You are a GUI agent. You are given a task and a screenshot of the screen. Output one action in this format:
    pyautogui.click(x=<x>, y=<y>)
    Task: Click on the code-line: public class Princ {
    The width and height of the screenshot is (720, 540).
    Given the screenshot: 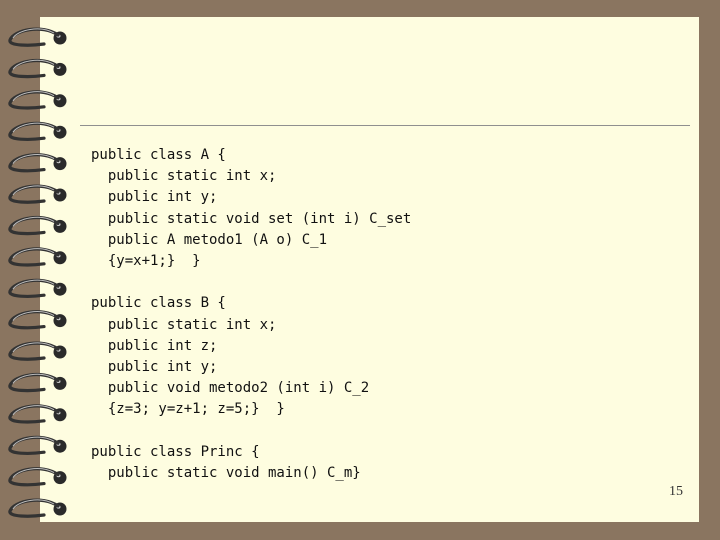 What is the action you would take?
    pyautogui.click(x=175, y=451)
    